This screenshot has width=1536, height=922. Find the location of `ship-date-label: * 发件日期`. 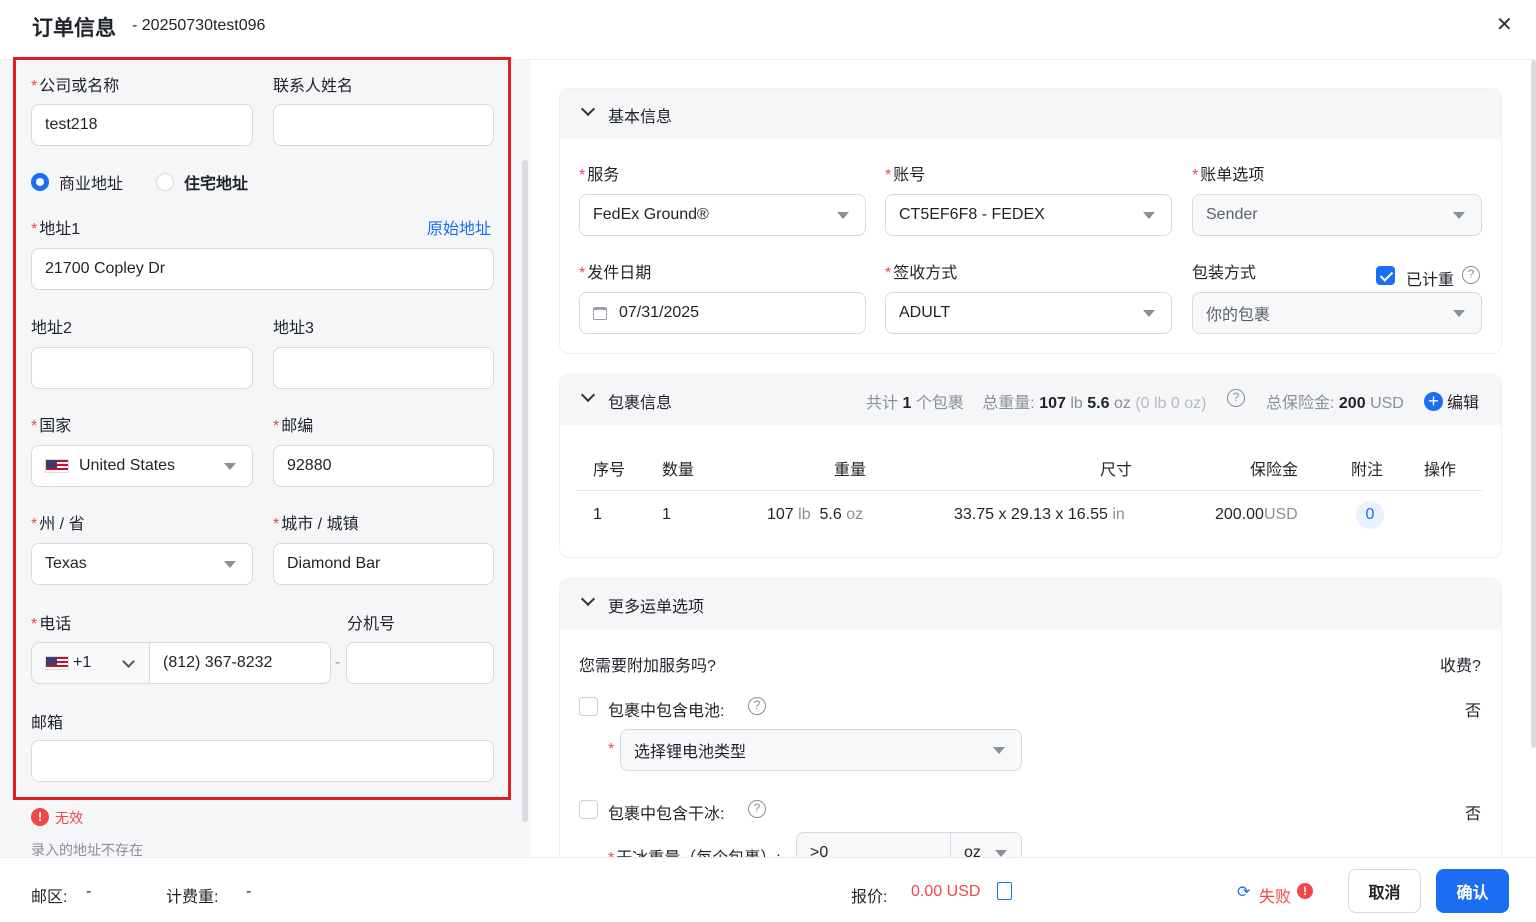

ship-date-label: * 发件日期 is located at coordinates (615, 273).